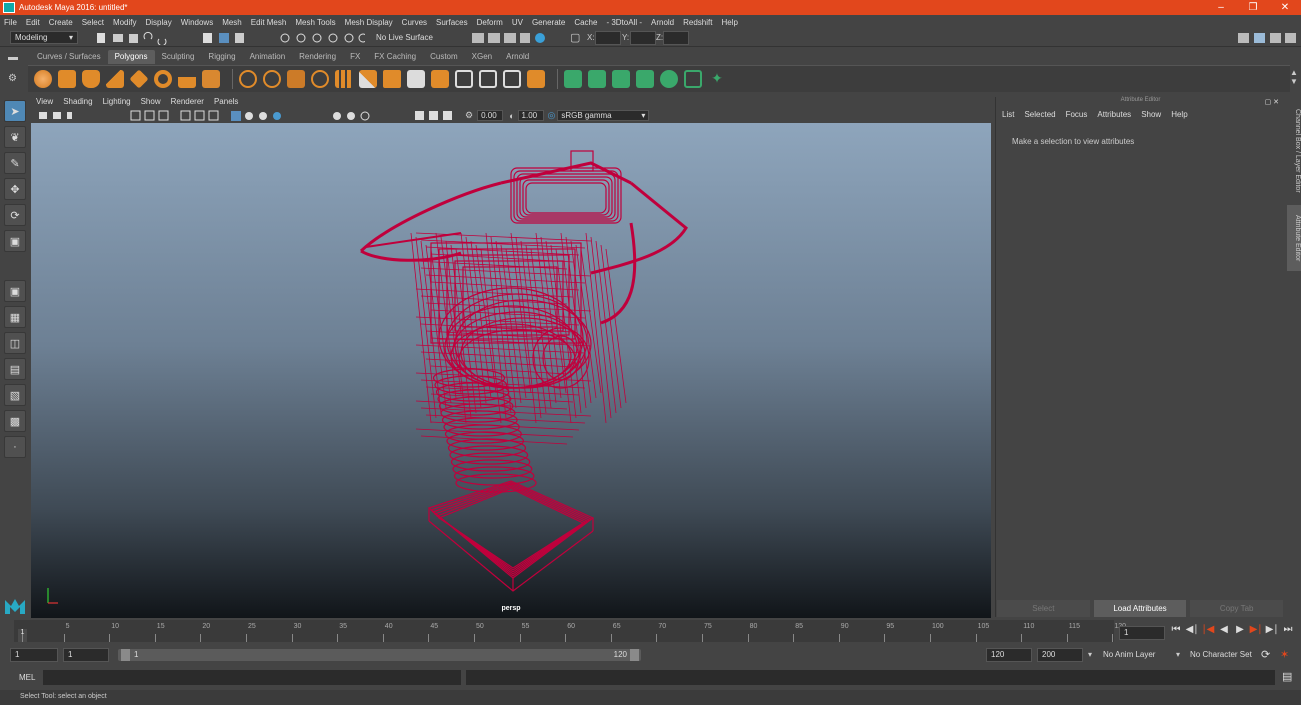 The width and height of the screenshot is (1301, 705). What do you see at coordinates (272, 79) in the screenshot?
I see `separate-icon` at bounding box center [272, 79].